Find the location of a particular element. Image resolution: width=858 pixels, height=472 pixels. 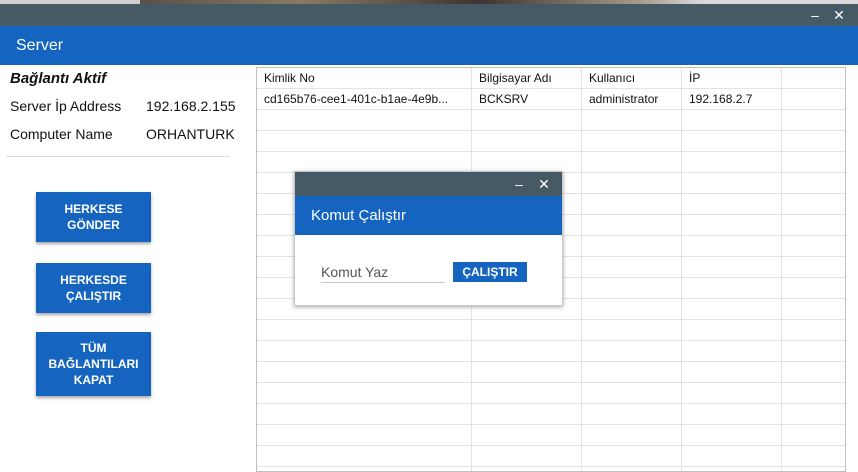

window-titlebar: – ✕ is located at coordinates (429, 15).